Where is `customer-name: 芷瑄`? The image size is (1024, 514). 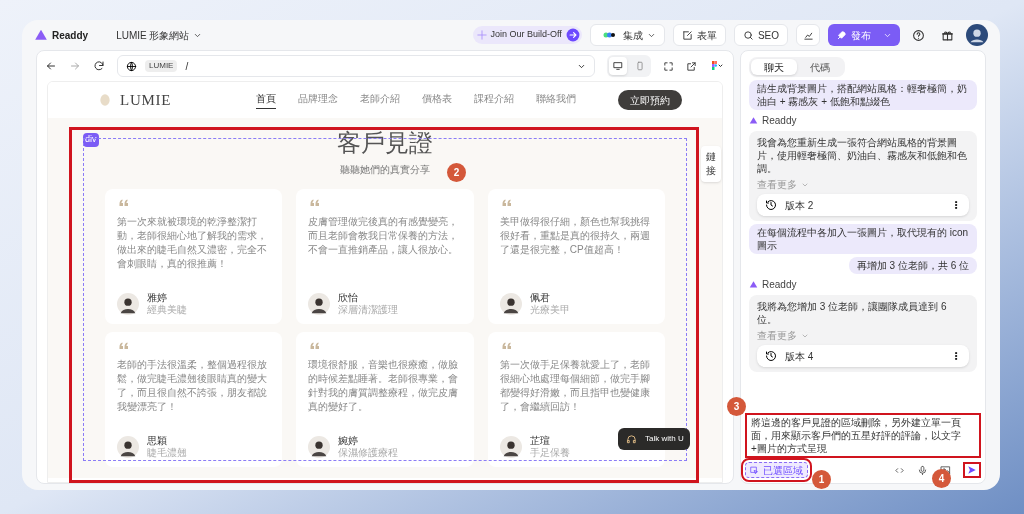 customer-name: 芷瑄 is located at coordinates (540, 441).